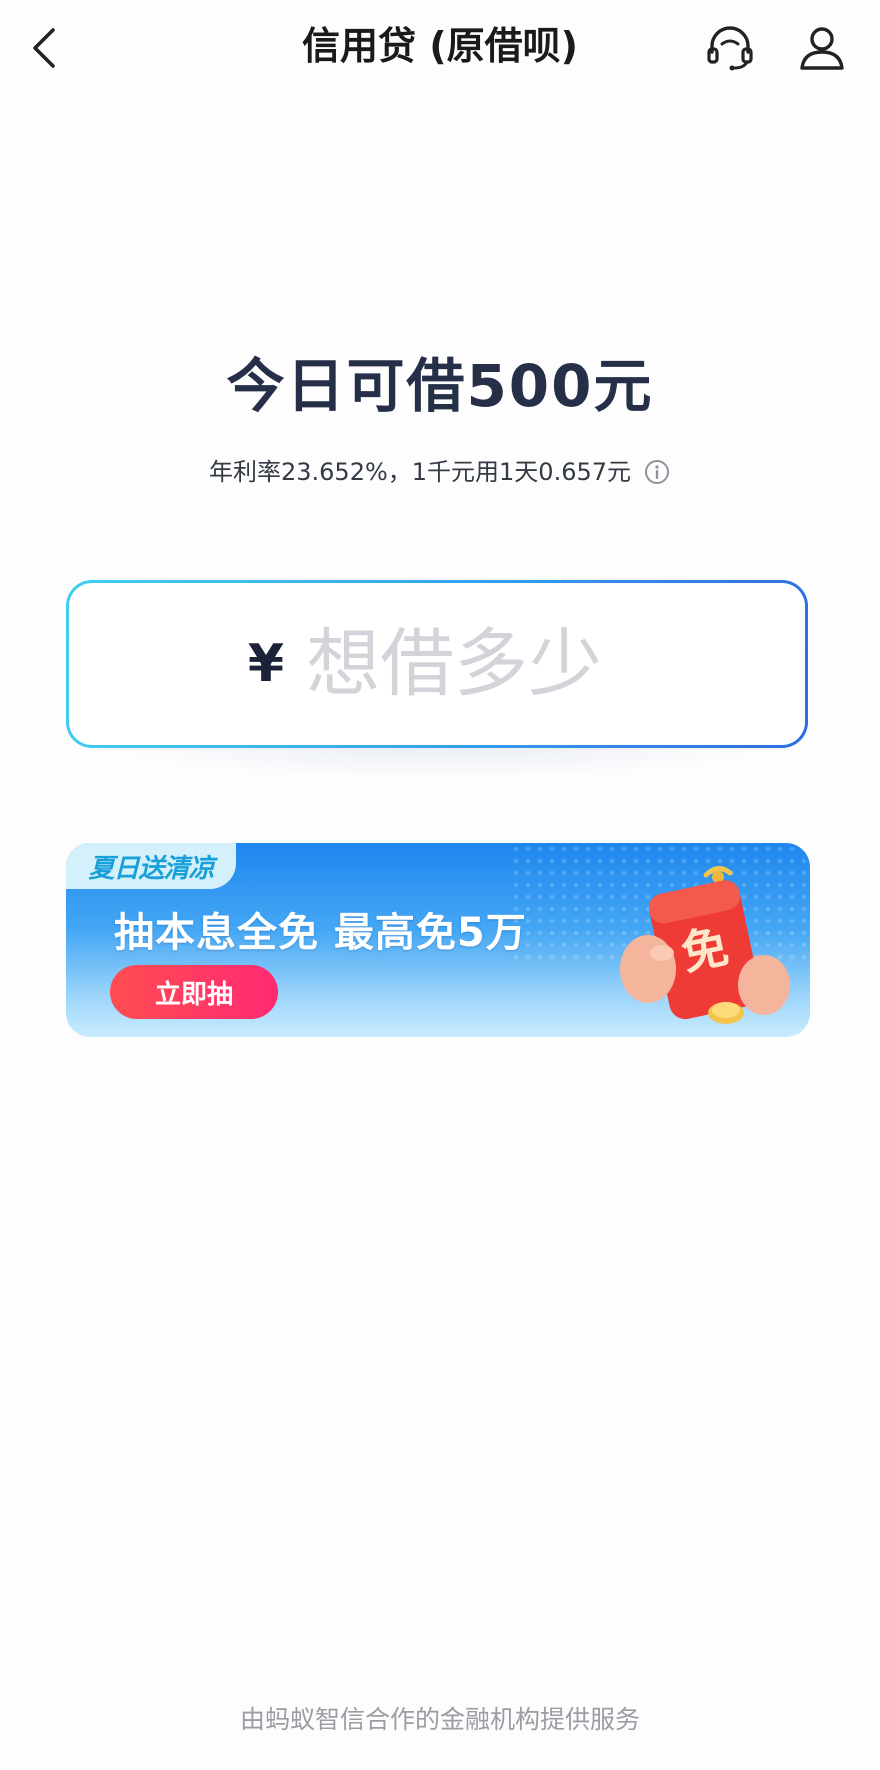  Describe the element at coordinates (320, 933) in the screenshot. I see `promo-title: 抽本息全免 最高免5万` at that location.